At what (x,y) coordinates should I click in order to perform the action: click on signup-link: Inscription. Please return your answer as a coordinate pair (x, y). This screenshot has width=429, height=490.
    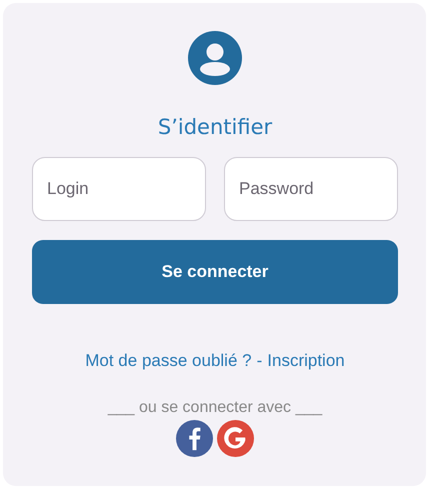
    Looking at the image, I should click on (306, 361).